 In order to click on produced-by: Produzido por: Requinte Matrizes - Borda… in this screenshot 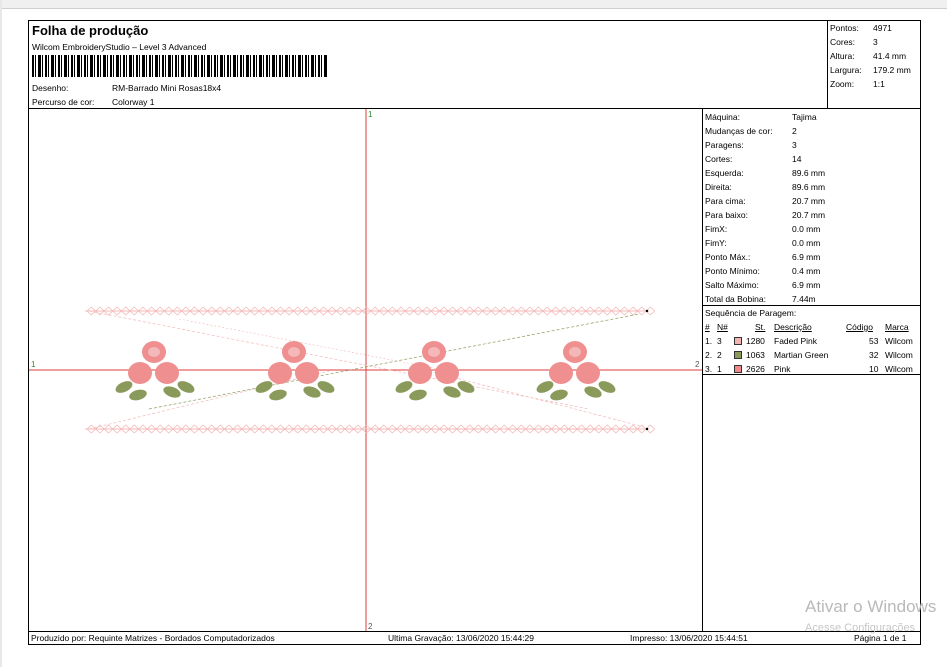, I will do `click(153, 638)`.